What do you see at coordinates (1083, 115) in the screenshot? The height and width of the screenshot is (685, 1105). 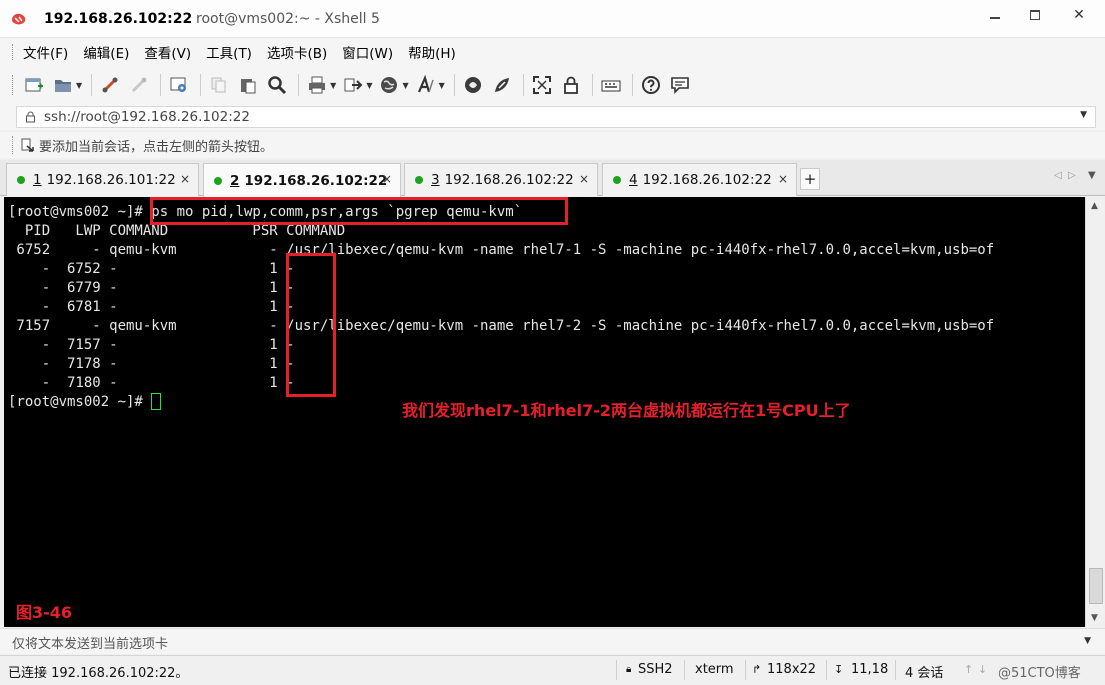 I see `address-dropdown-icon: ▼` at bounding box center [1083, 115].